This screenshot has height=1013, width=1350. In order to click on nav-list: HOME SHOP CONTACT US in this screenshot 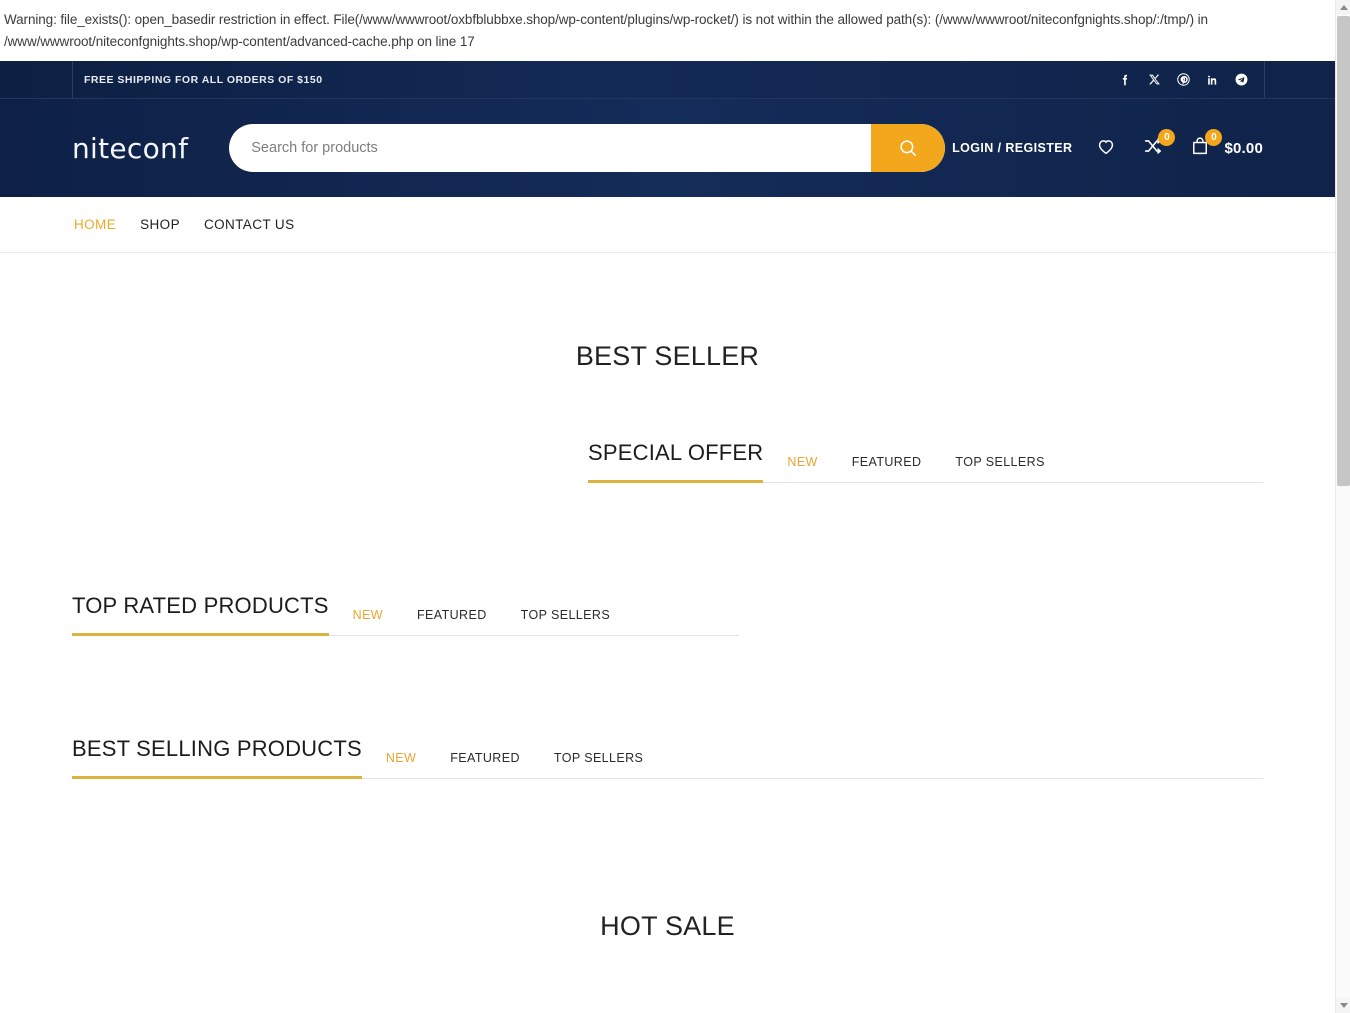, I will do `click(184, 224)`.